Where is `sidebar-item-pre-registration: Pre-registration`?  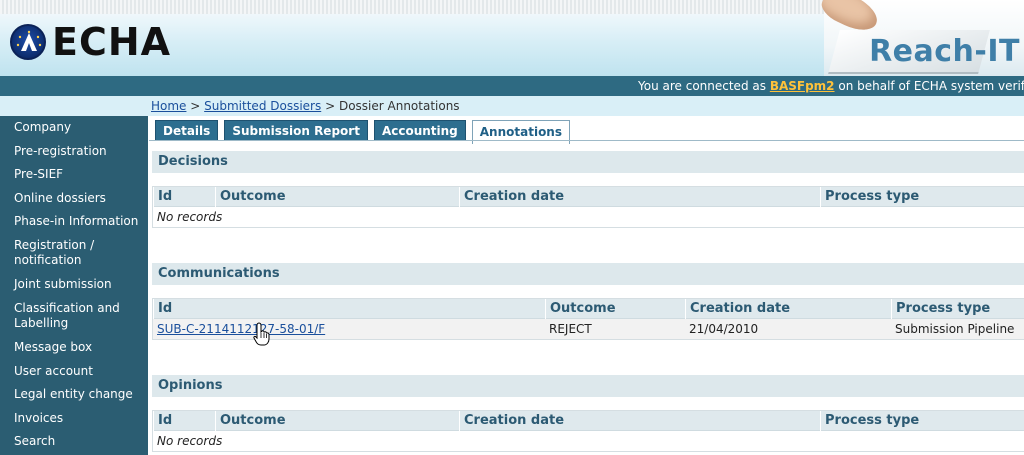
sidebar-item-pre-registration: Pre-registration is located at coordinates (79, 151).